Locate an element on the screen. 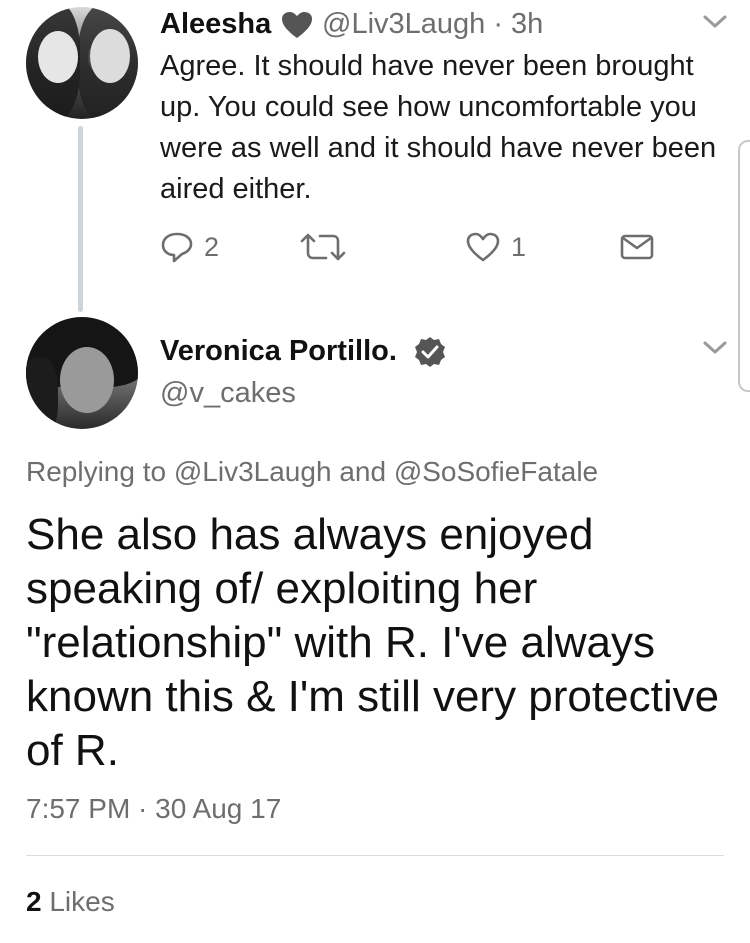 Image resolution: width=750 pixels, height=943 pixels. reply-author-name: Aleesha is located at coordinates (215, 24).